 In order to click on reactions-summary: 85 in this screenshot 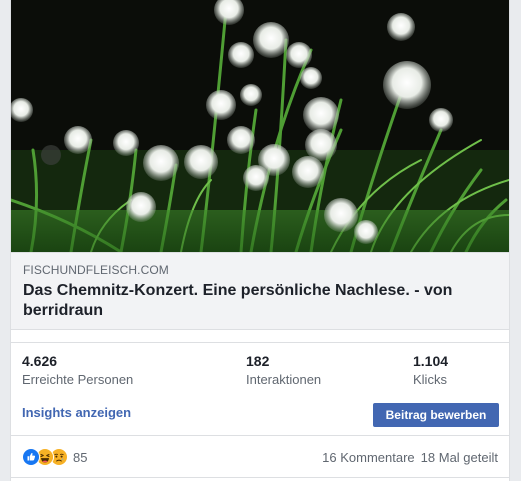, I will do `click(54, 457)`.